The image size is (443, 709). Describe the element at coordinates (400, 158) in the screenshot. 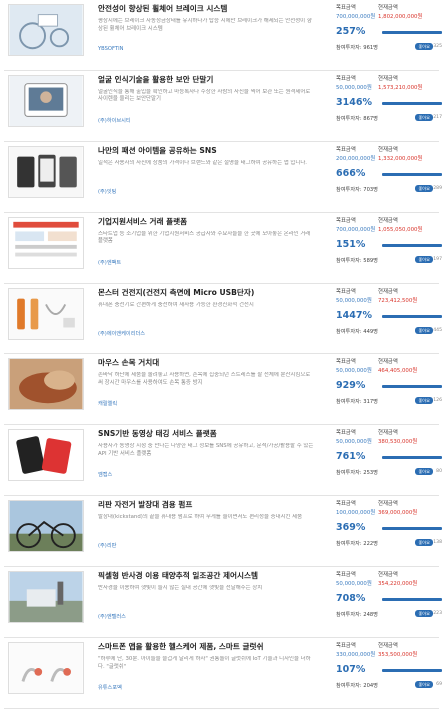

I see `current-amount: 1,332,000,000원` at that location.